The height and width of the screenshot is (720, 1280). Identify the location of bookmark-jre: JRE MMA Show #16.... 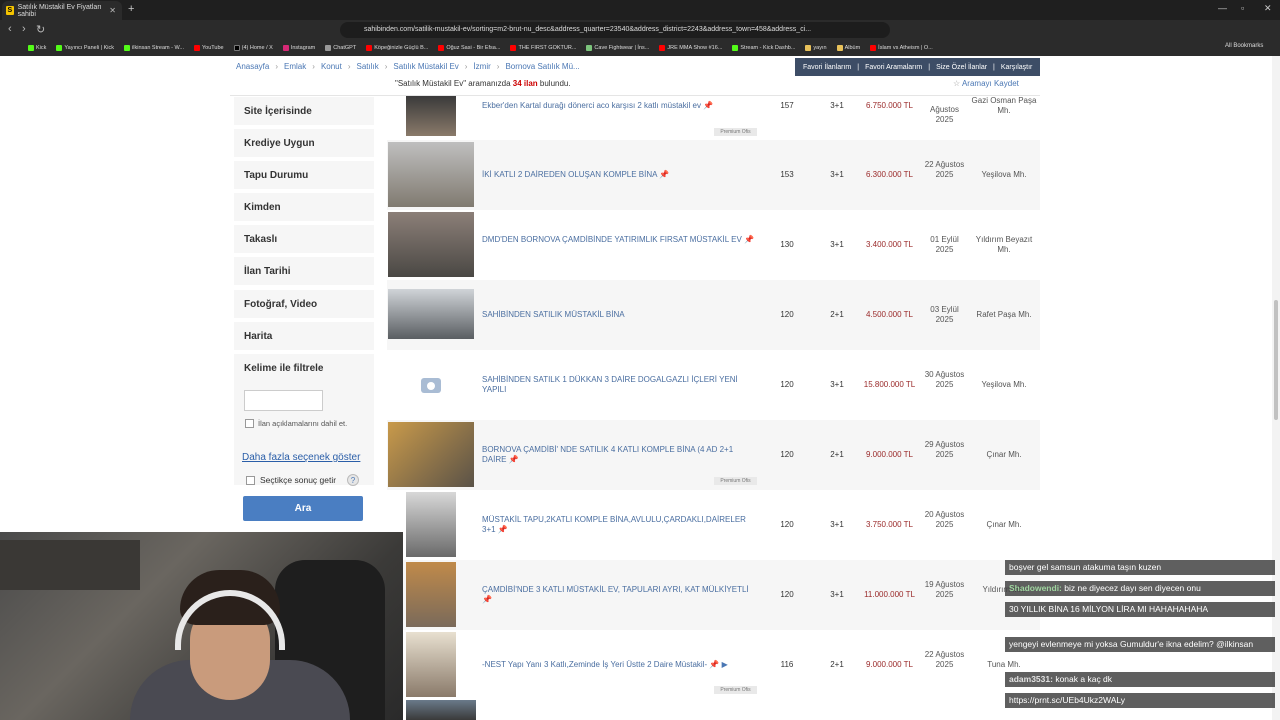
(690, 48).